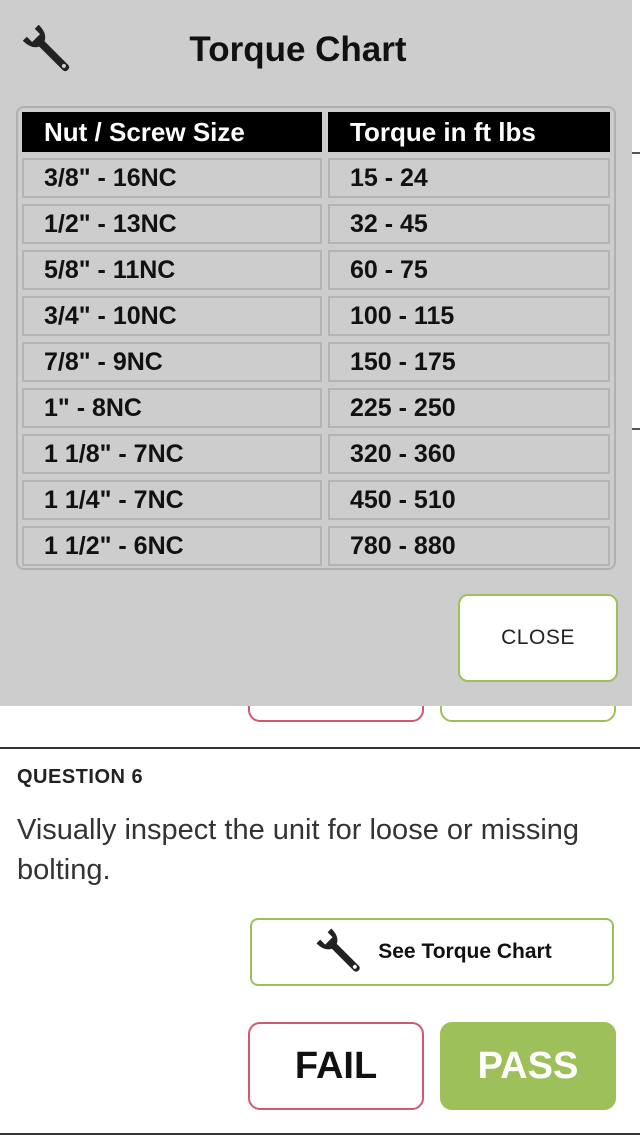 The height and width of the screenshot is (1136, 640). What do you see at coordinates (336, 1066) in the screenshot?
I see `fail-button: FAIL` at bounding box center [336, 1066].